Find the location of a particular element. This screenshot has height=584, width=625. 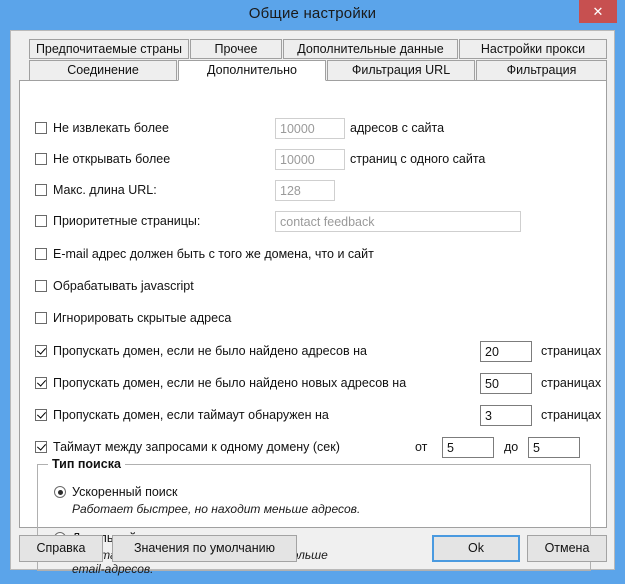

window-title: Общие настройки is located at coordinates (312, 13).